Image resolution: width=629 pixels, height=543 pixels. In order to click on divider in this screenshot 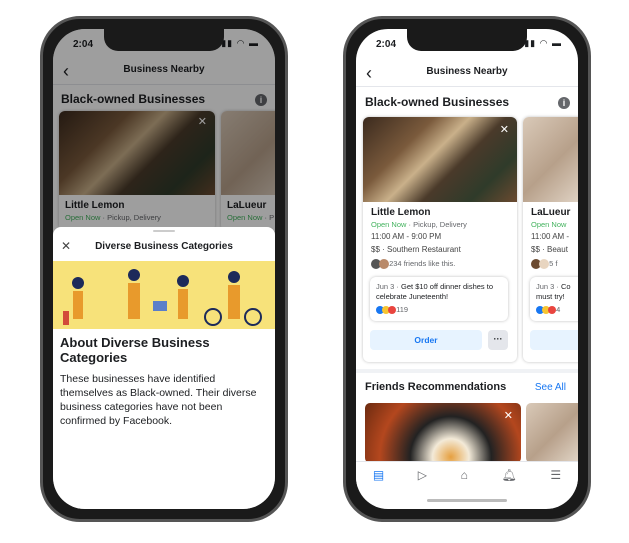, I will do `click(467, 371)`.